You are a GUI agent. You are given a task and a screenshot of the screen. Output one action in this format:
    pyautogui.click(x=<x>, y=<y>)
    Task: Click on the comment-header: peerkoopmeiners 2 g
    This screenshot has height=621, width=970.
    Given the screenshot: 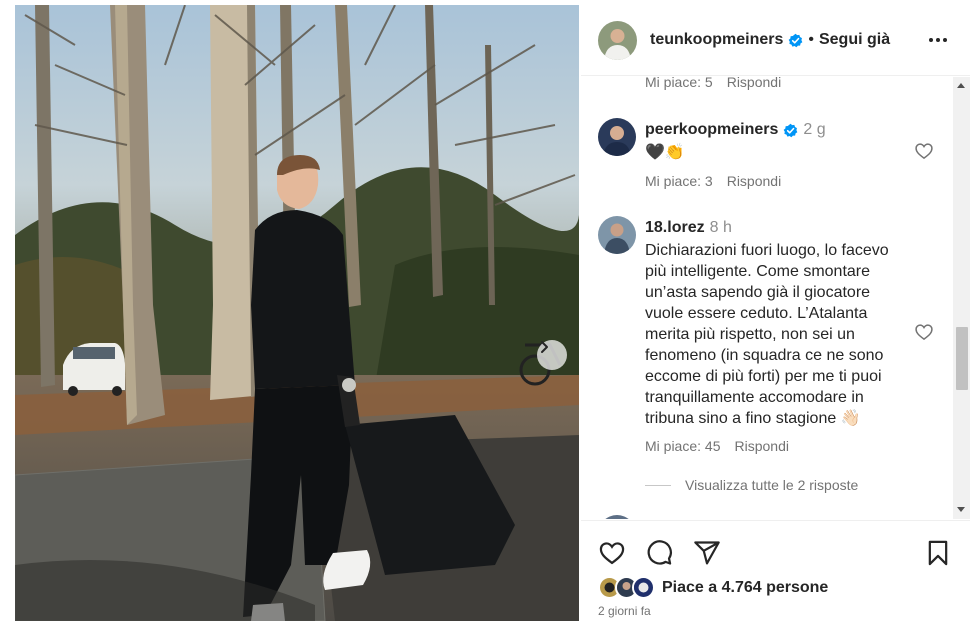 What is the action you would take?
    pyautogui.click(x=735, y=130)
    